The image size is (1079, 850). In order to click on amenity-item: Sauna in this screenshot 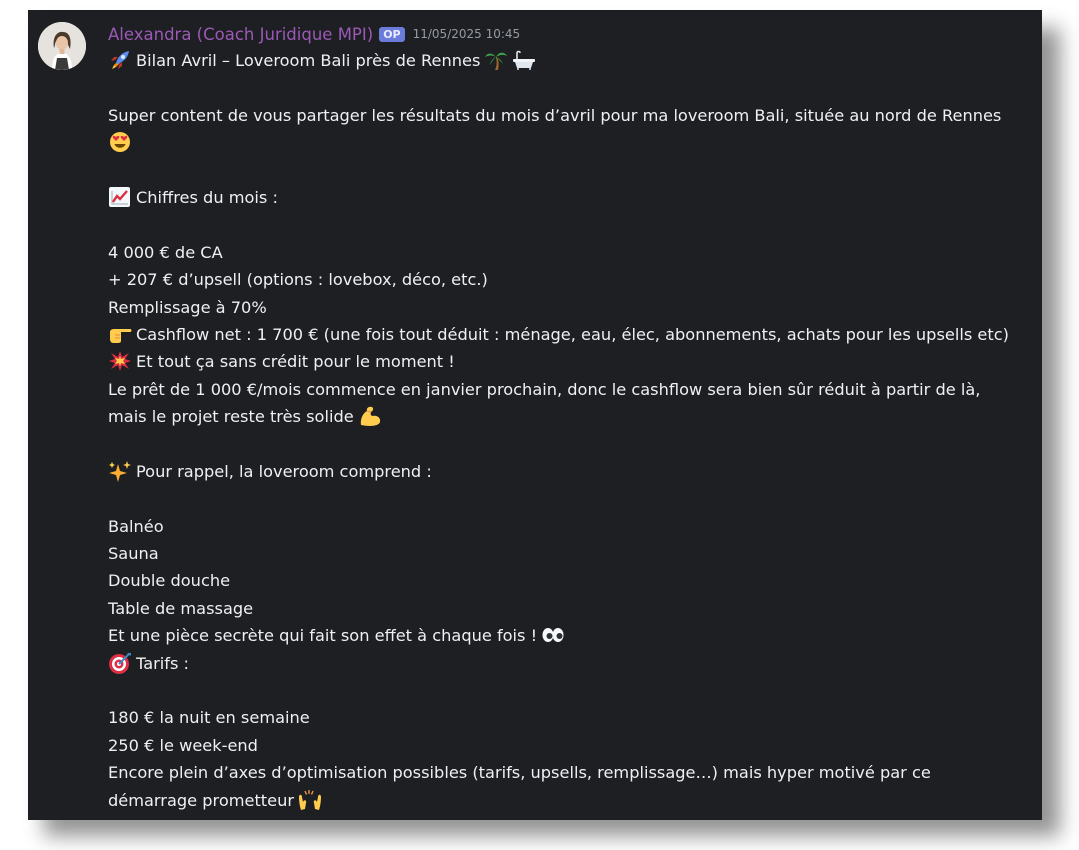, I will do `click(133, 554)`.